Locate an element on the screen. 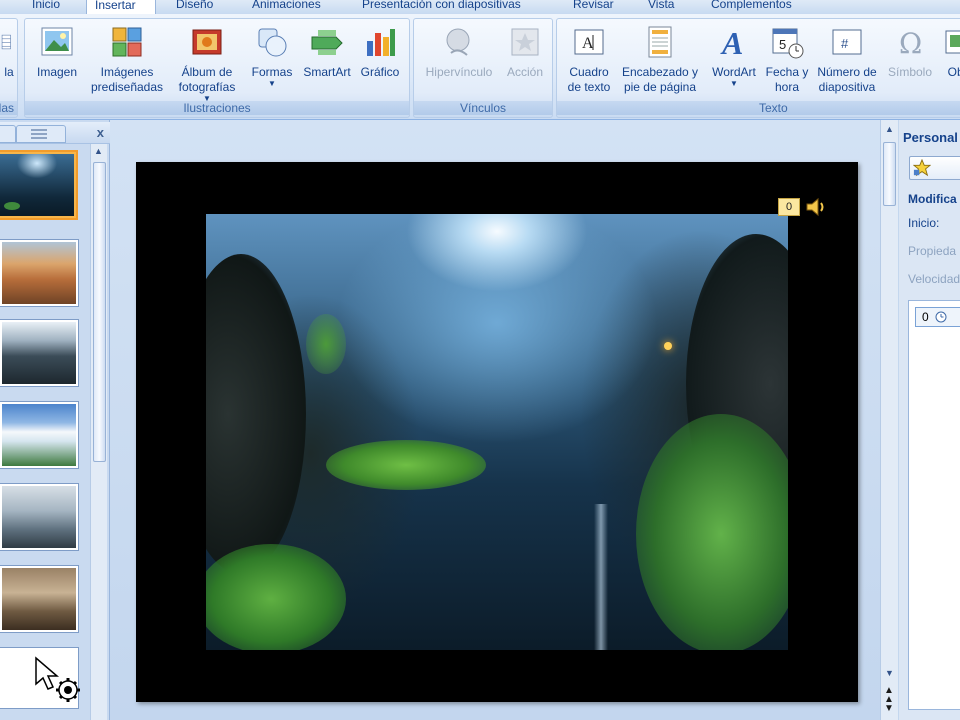 This screenshot has height=720, width=960. slide-number-icon: # is located at coordinates (847, 42).